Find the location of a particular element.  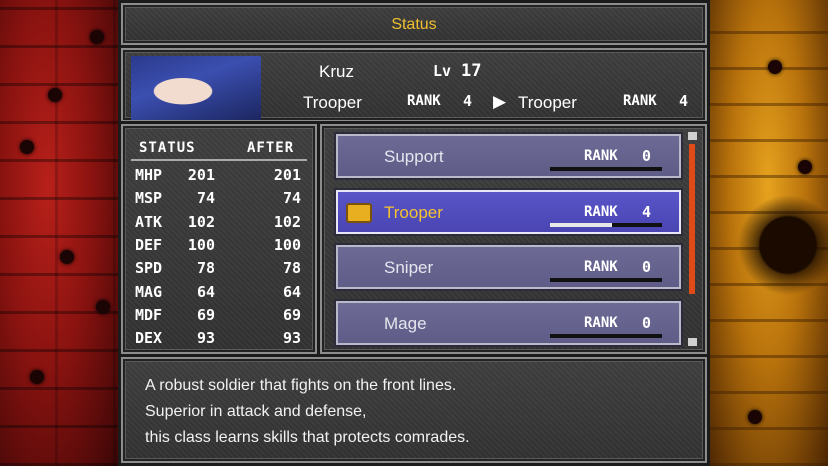

class-name: Sniper is located at coordinates (409, 267).